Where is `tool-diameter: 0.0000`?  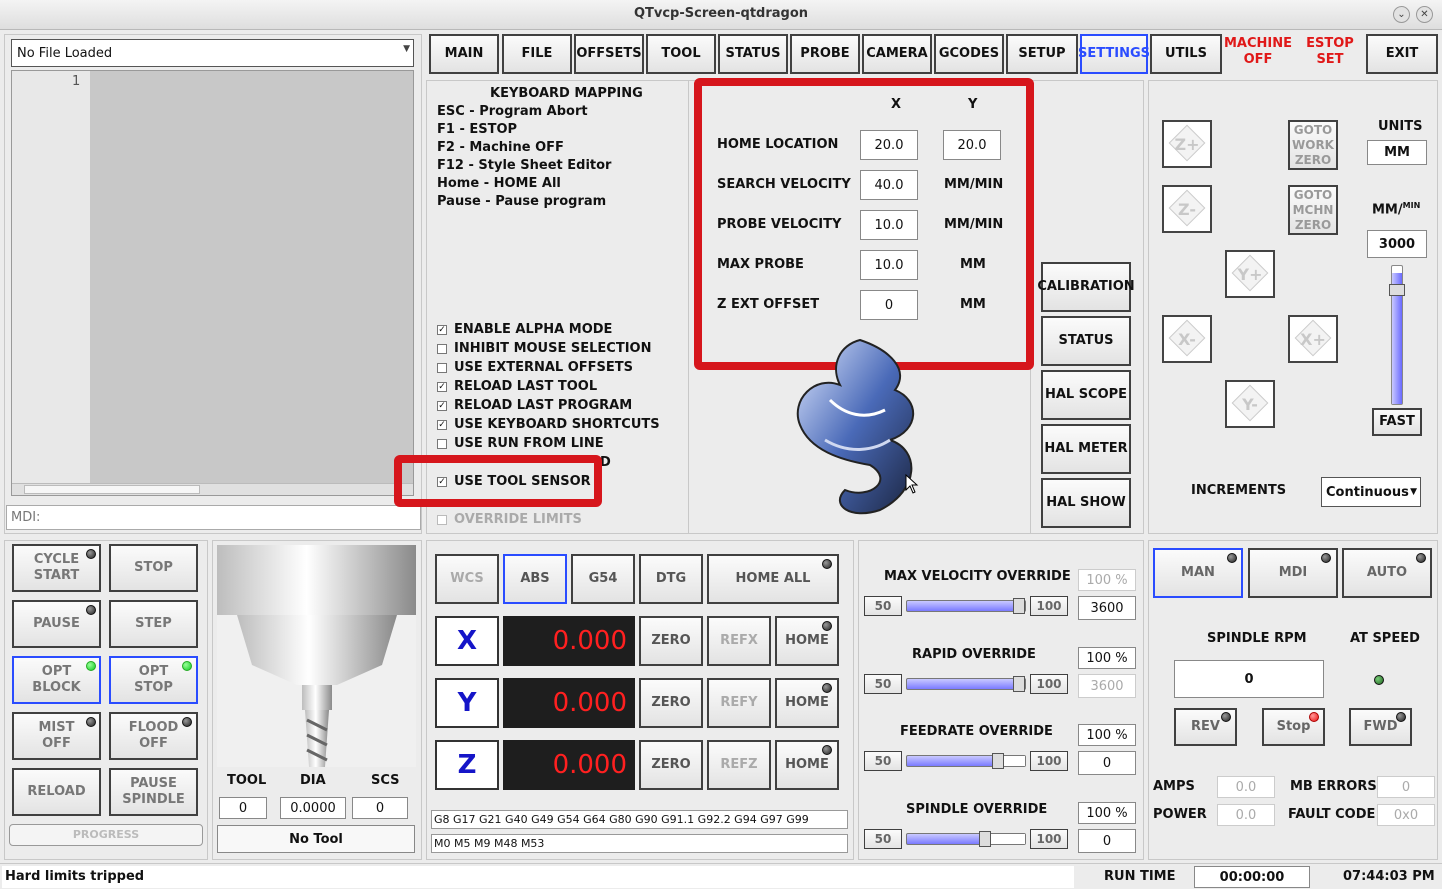
tool-diameter: 0.0000 is located at coordinates (313, 808).